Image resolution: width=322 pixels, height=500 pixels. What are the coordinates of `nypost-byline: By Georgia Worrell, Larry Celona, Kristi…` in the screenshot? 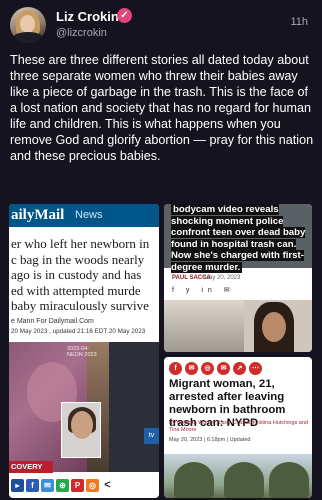 It's located at (238, 426).